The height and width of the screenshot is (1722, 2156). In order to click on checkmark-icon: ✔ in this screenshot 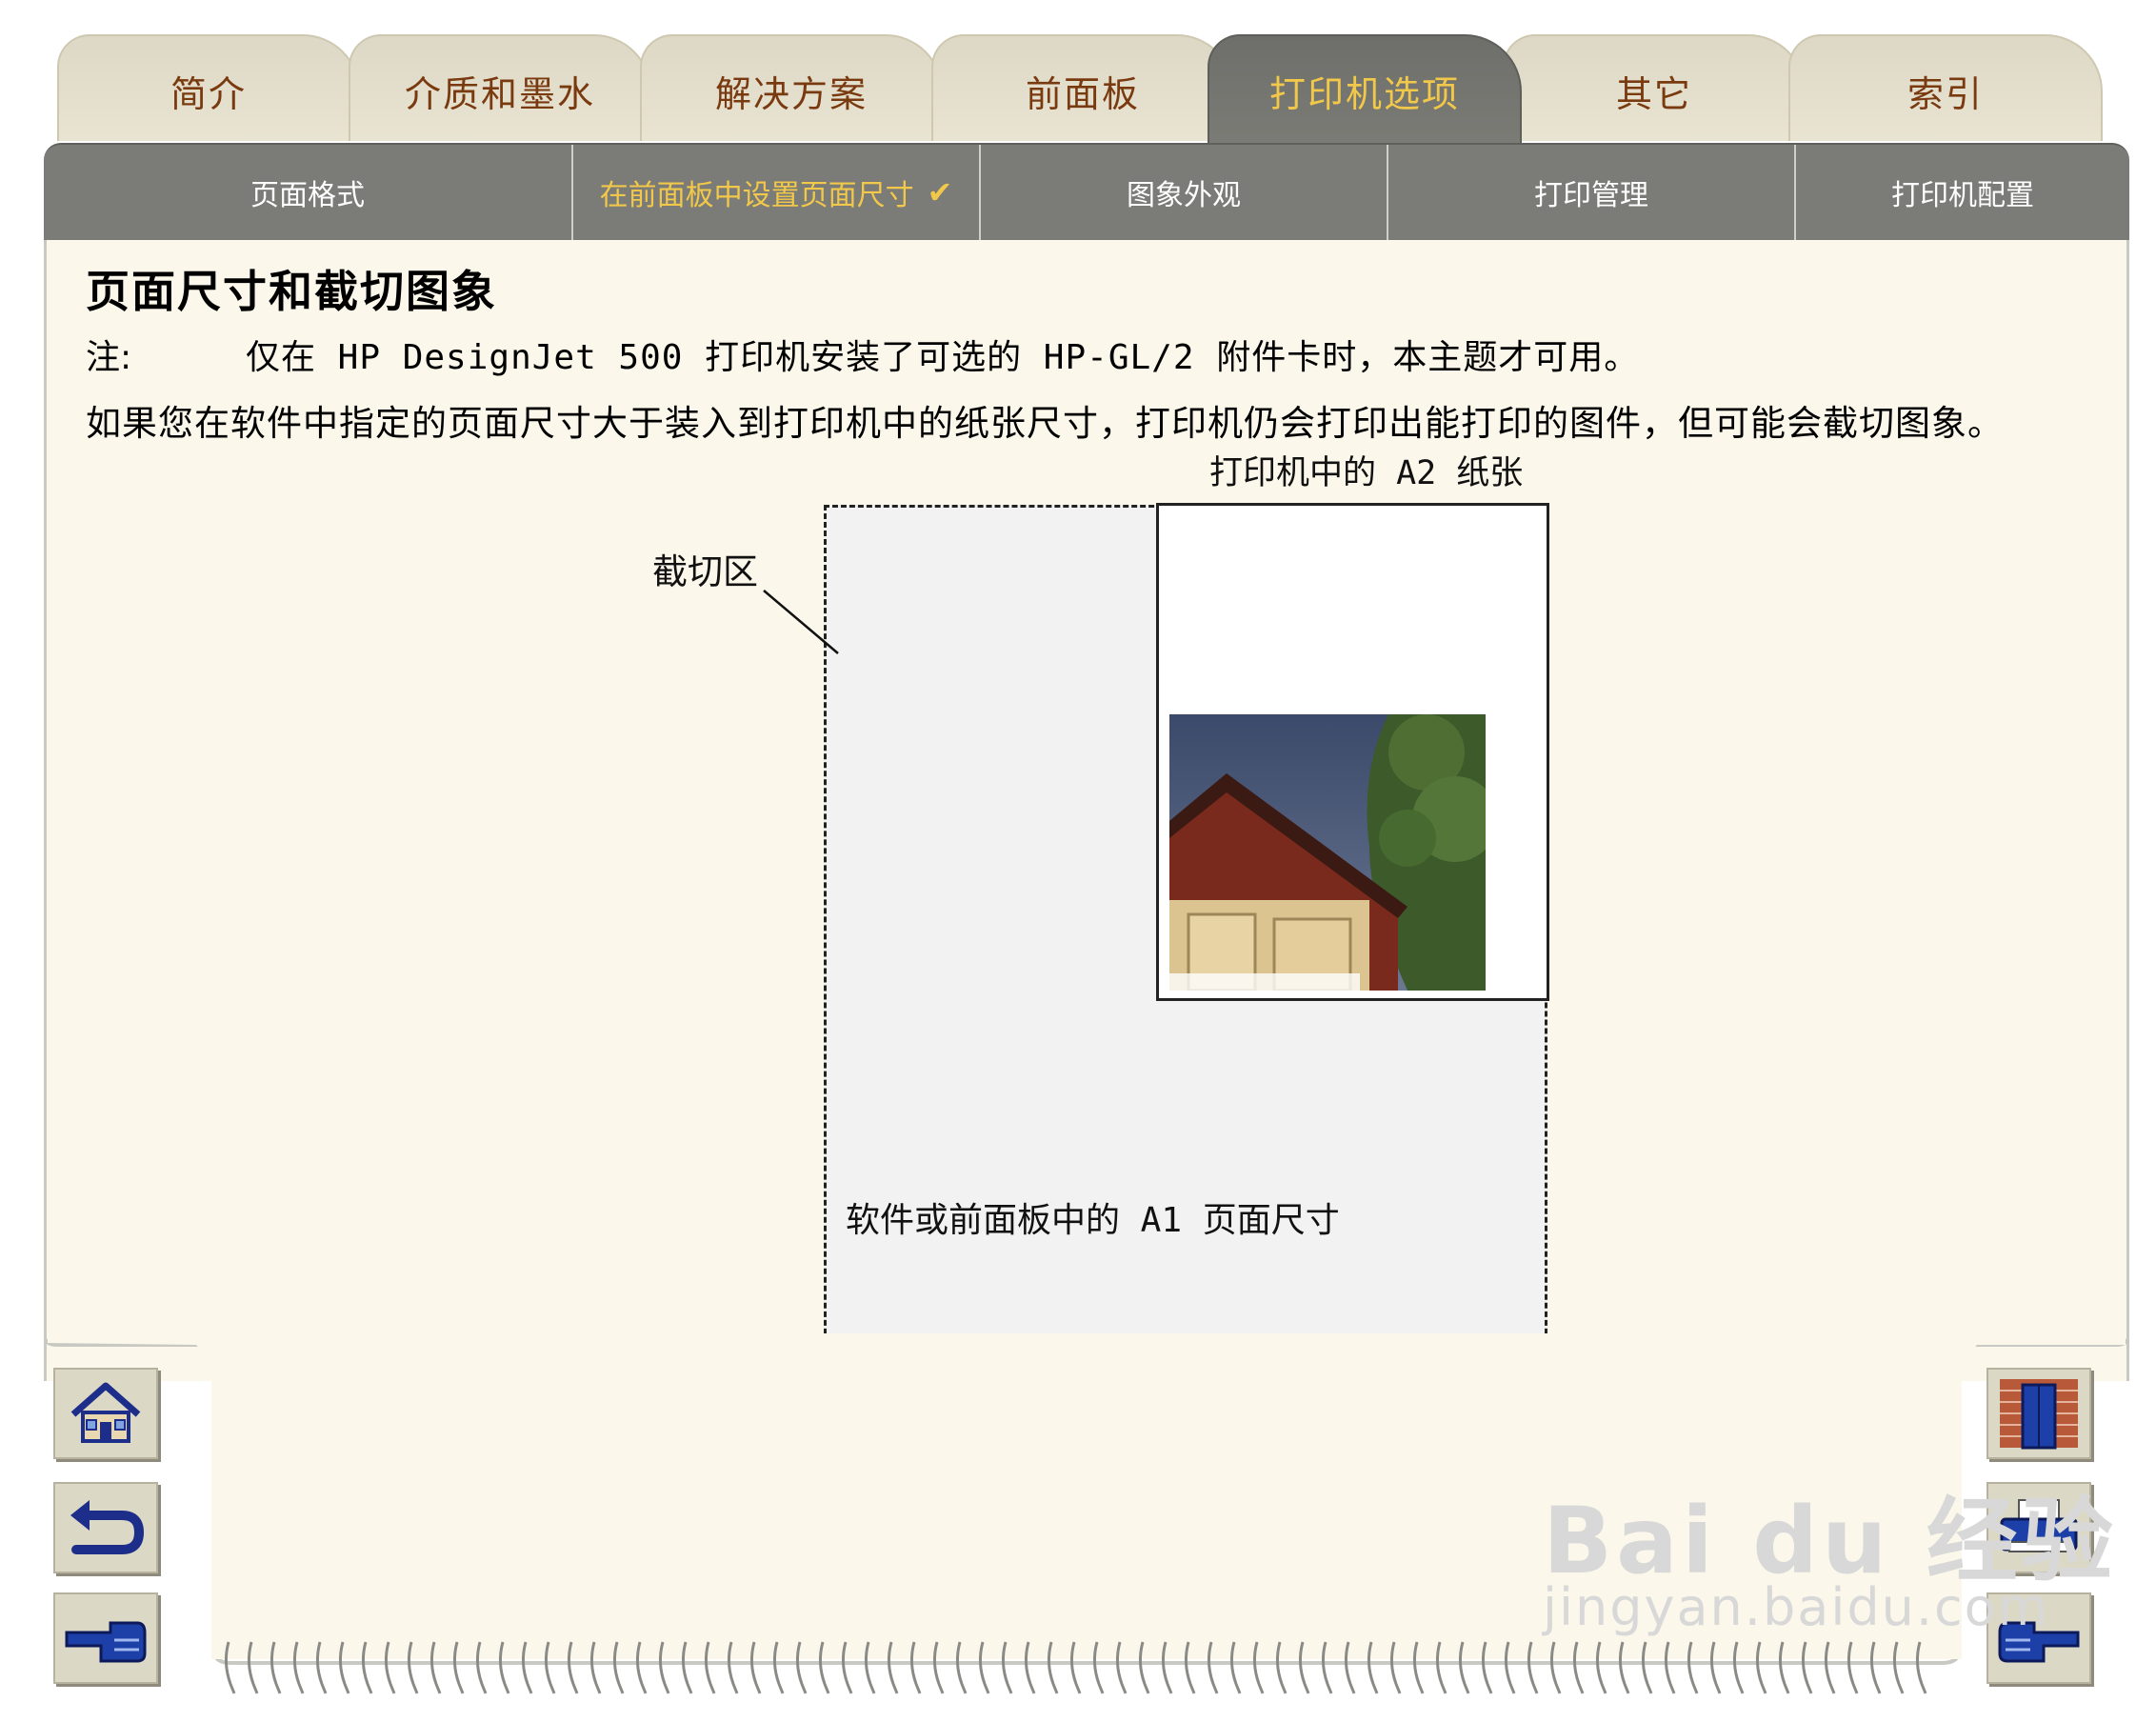, I will do `click(940, 192)`.